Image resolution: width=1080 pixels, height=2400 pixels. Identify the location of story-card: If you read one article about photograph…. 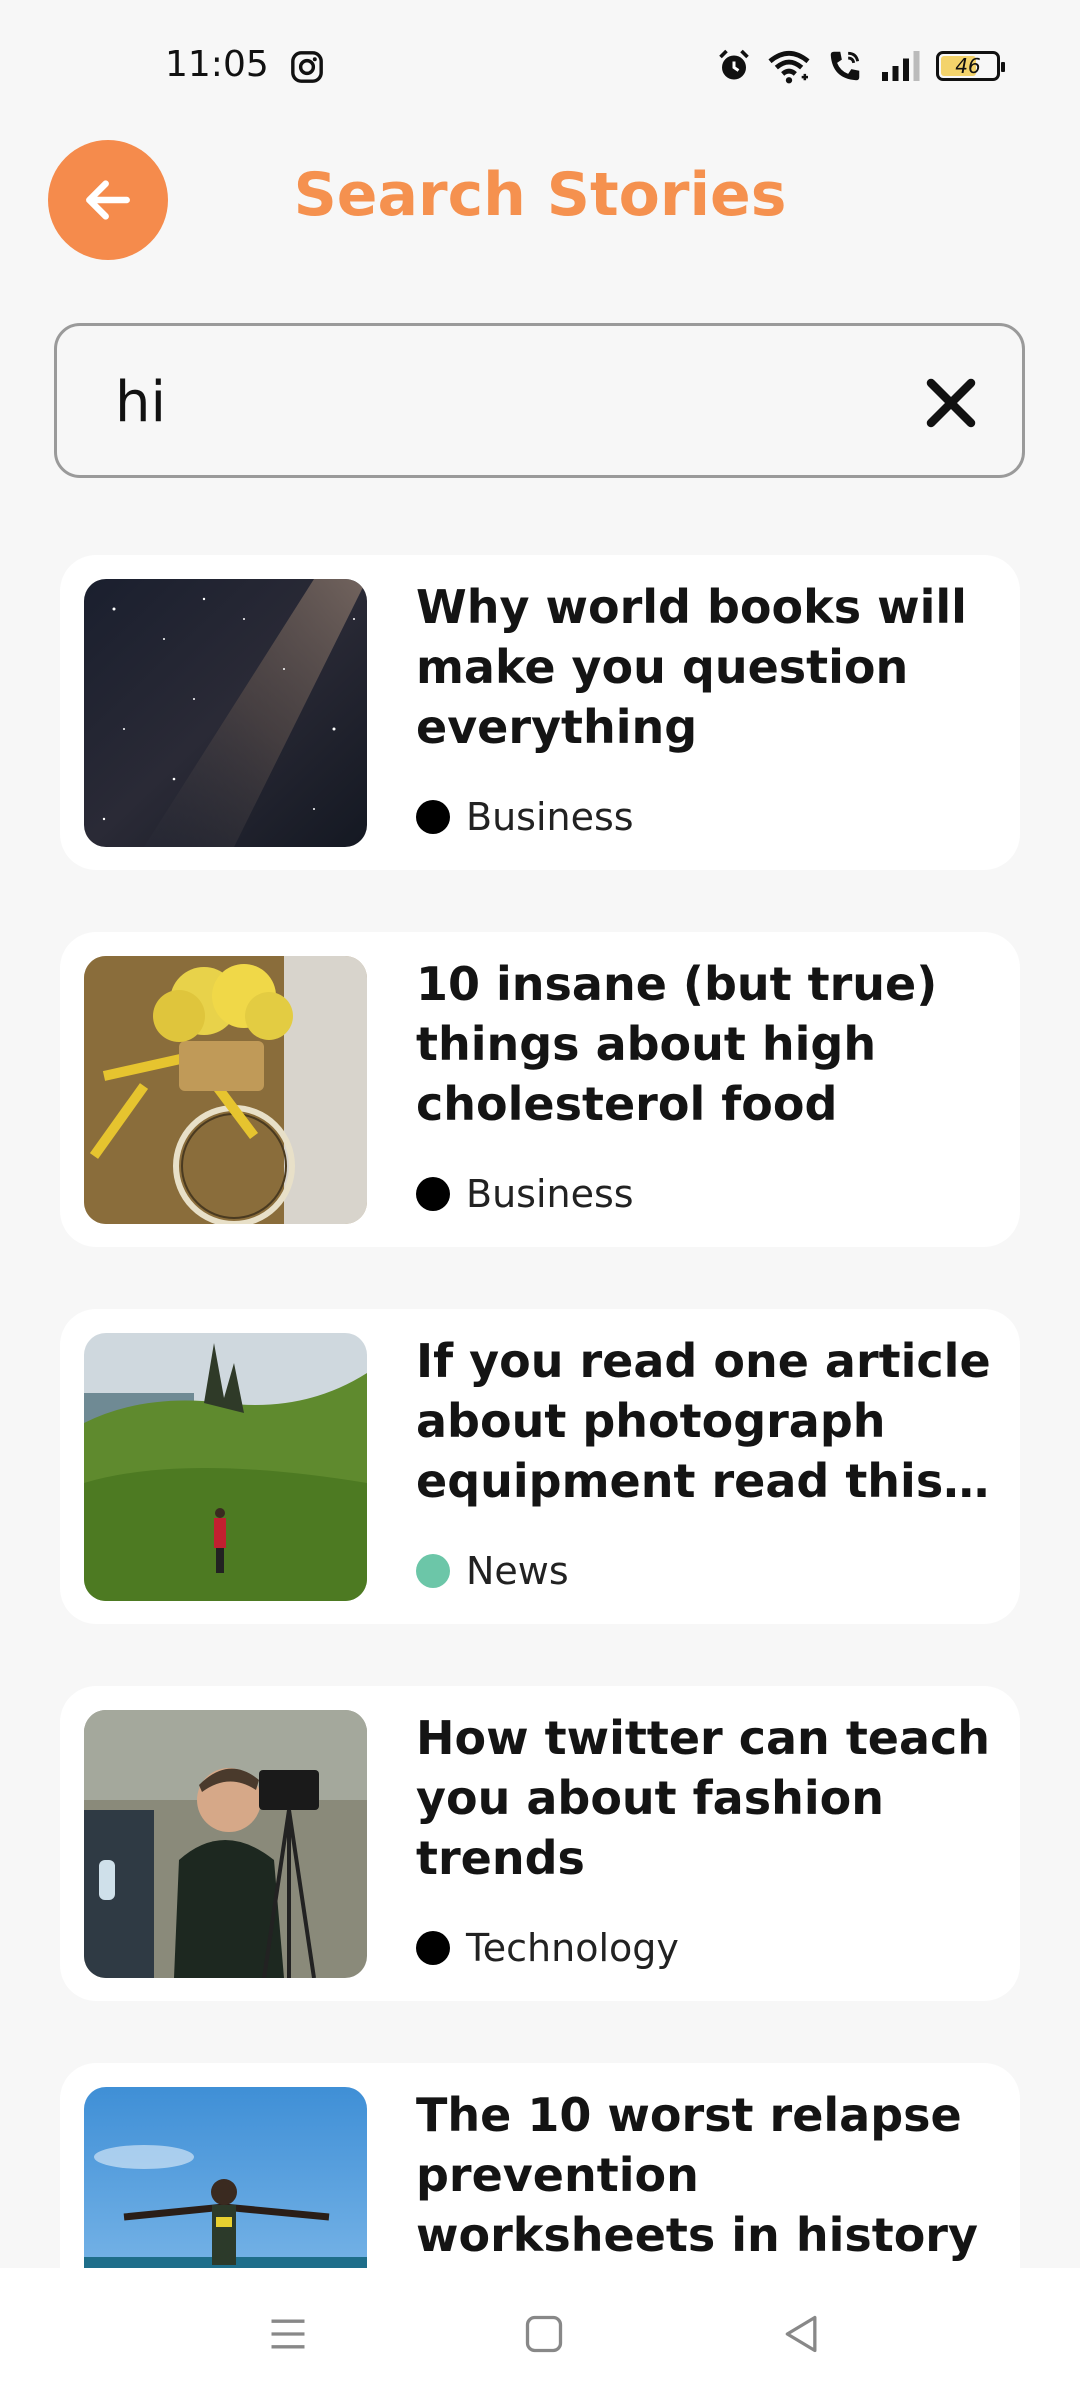
(540, 1466).